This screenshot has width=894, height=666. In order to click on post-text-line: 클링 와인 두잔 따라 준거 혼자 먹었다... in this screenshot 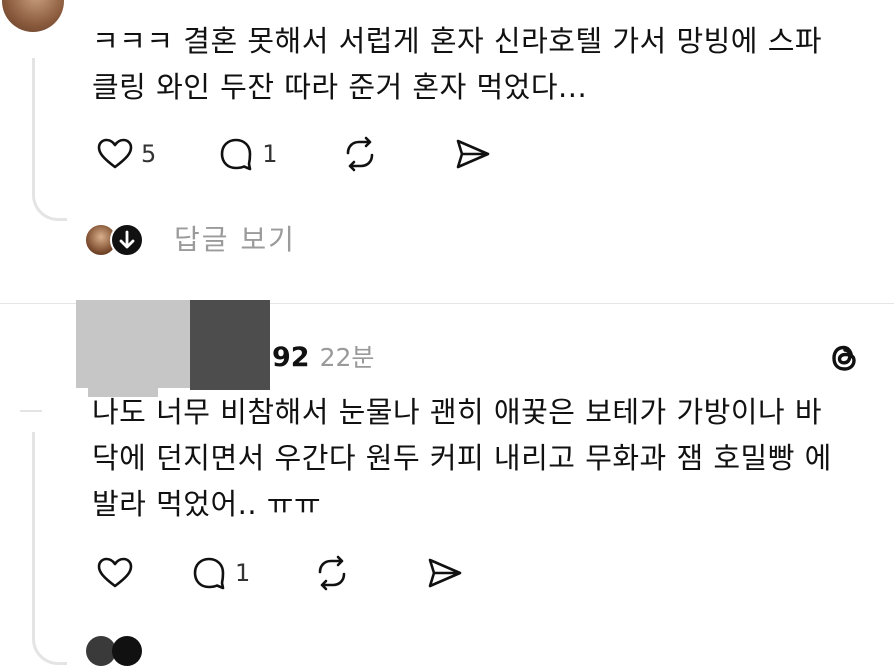, I will do `click(340, 87)`.